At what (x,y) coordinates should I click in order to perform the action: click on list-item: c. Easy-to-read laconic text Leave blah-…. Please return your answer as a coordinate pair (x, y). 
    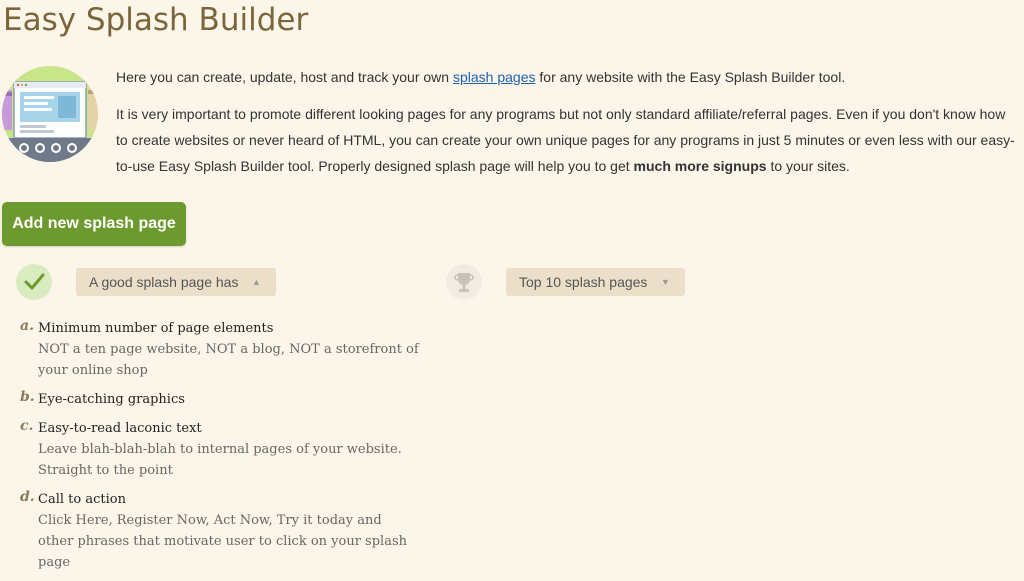
    Looking at the image, I should click on (220, 449).